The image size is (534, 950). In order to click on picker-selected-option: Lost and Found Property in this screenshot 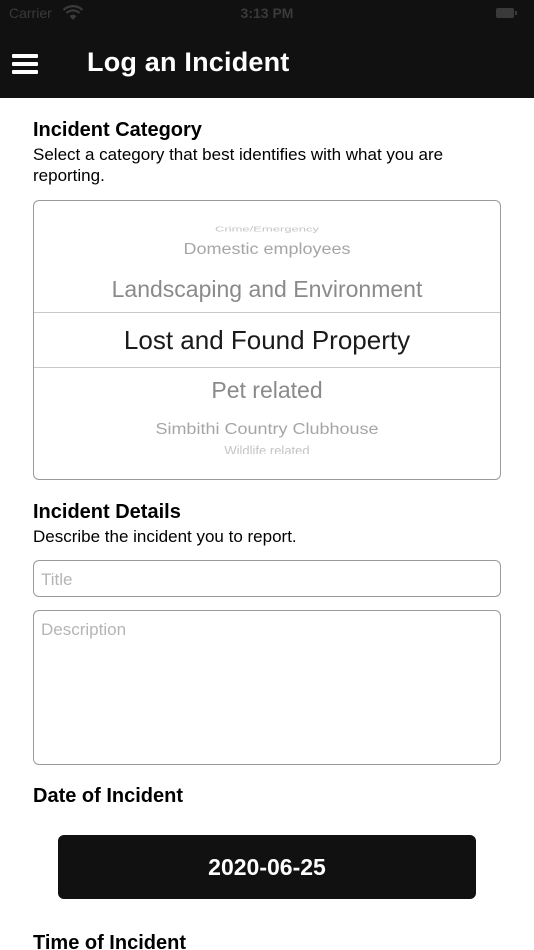, I will do `click(267, 340)`.